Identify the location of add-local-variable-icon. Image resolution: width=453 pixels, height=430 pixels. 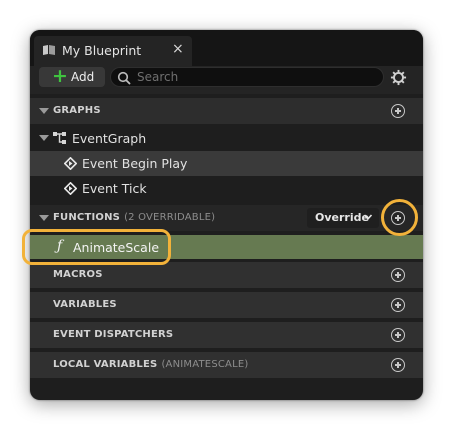
(398, 365).